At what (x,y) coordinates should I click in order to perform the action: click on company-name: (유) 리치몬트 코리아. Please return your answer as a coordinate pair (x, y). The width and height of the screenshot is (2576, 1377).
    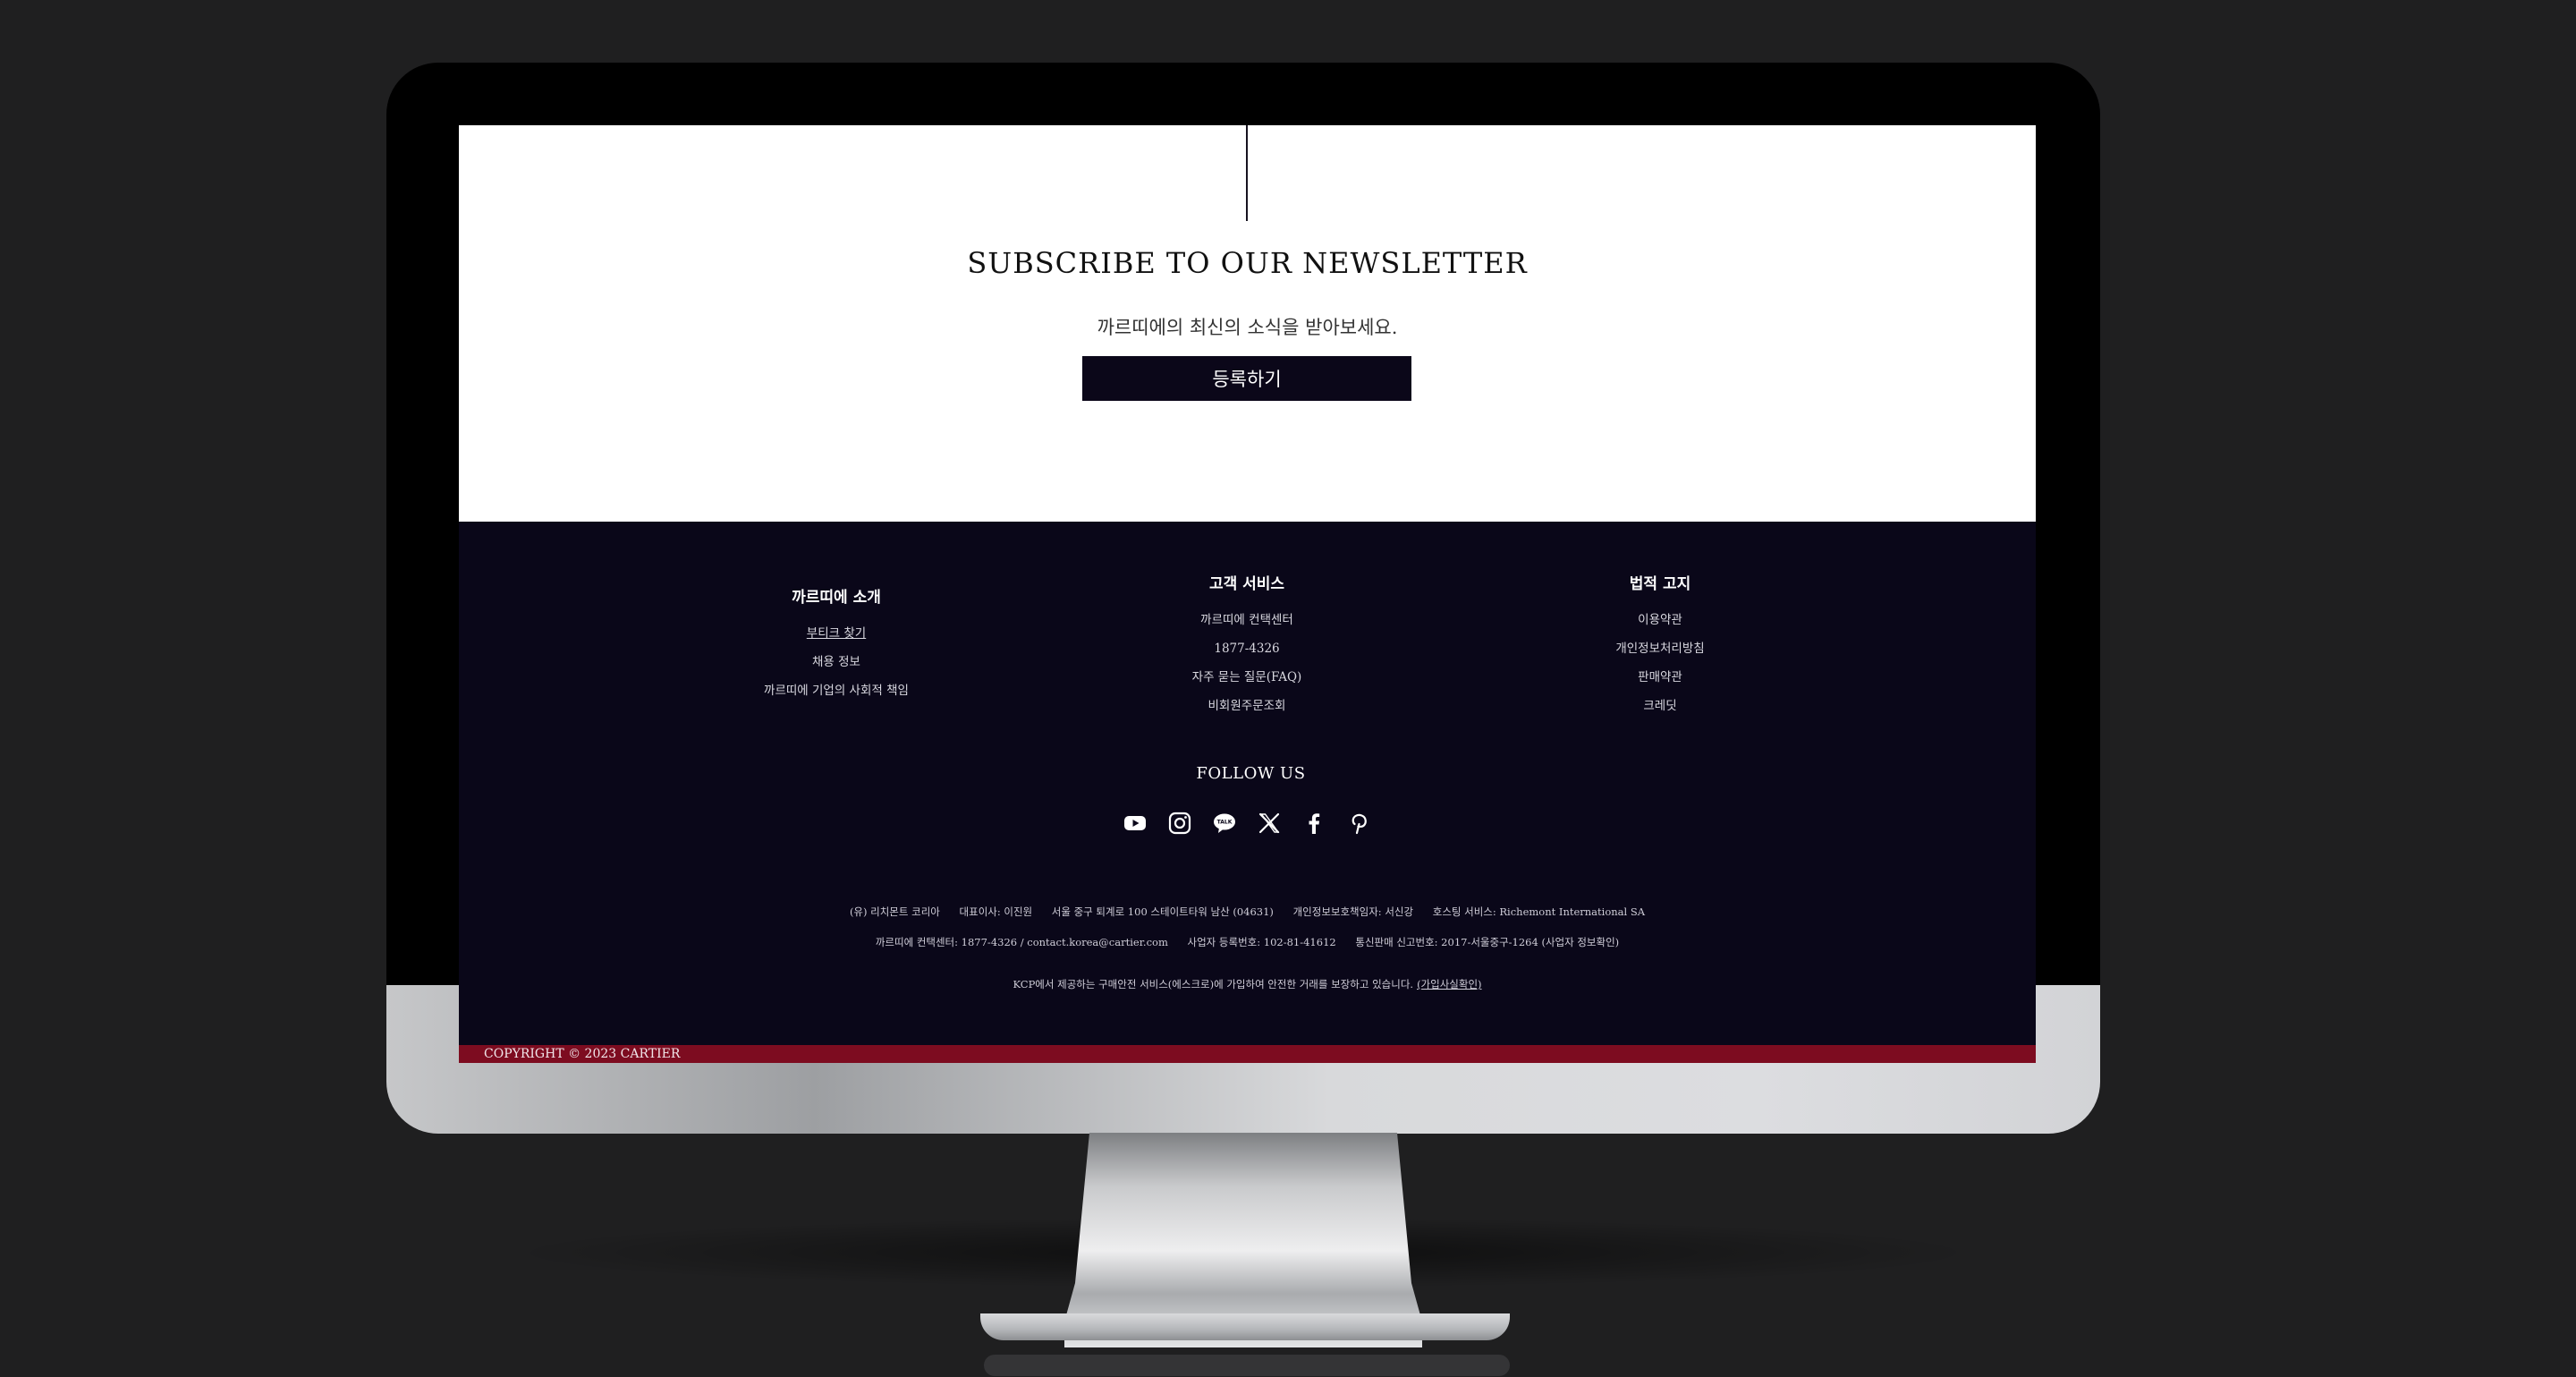
    Looking at the image, I should click on (894, 911).